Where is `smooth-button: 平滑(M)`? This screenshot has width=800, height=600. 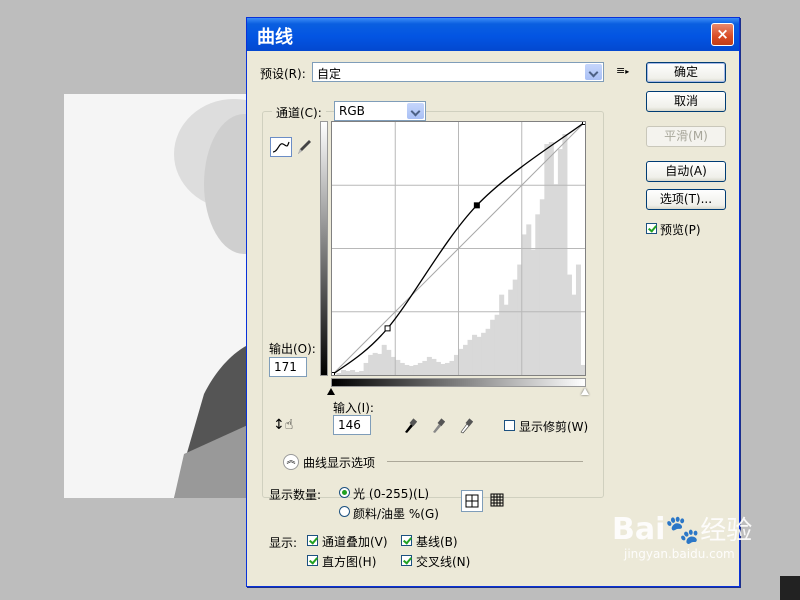
smooth-button: 平滑(M) is located at coordinates (686, 136).